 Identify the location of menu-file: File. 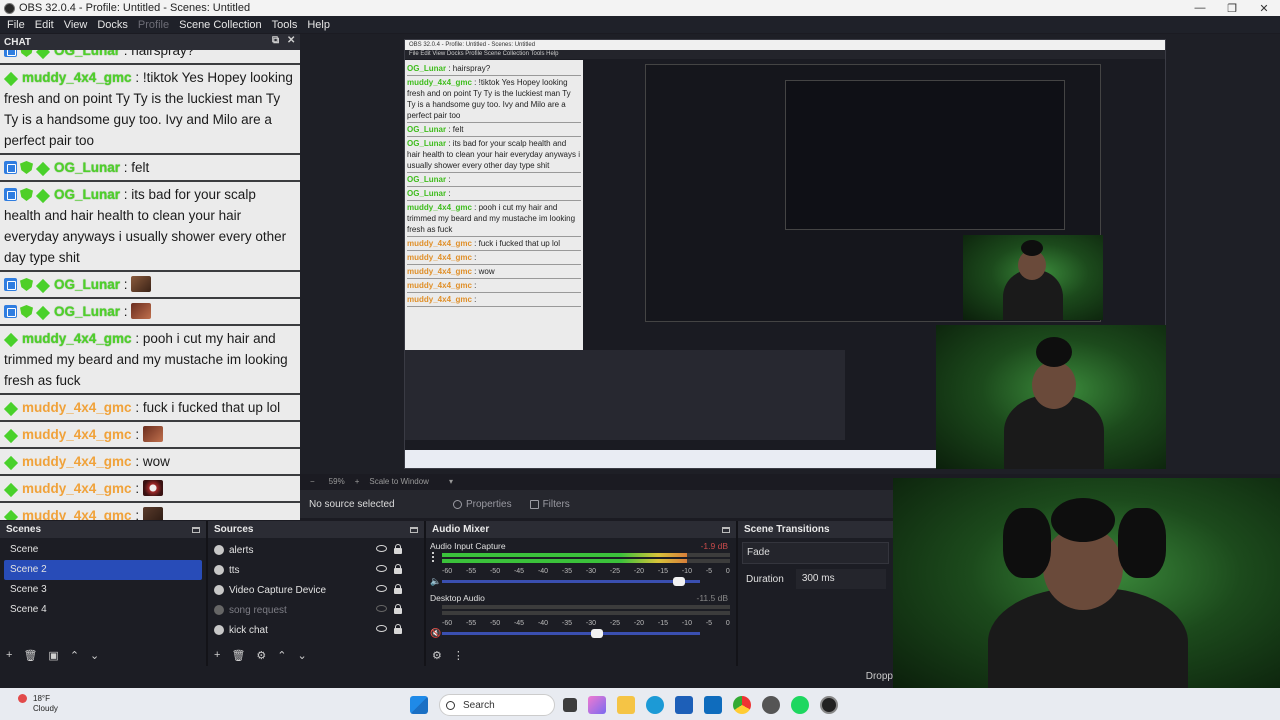
(16, 25).